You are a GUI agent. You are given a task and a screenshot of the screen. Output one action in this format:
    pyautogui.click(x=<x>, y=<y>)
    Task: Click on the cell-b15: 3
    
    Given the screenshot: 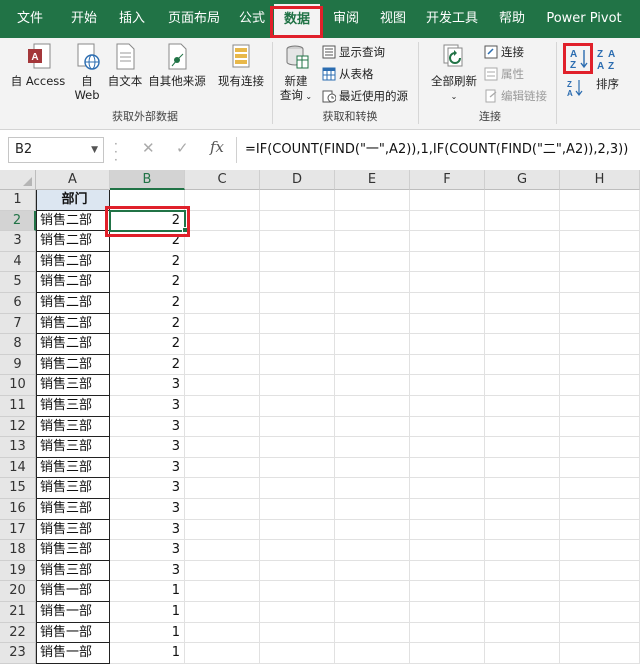 What is the action you would take?
    pyautogui.click(x=147, y=488)
    